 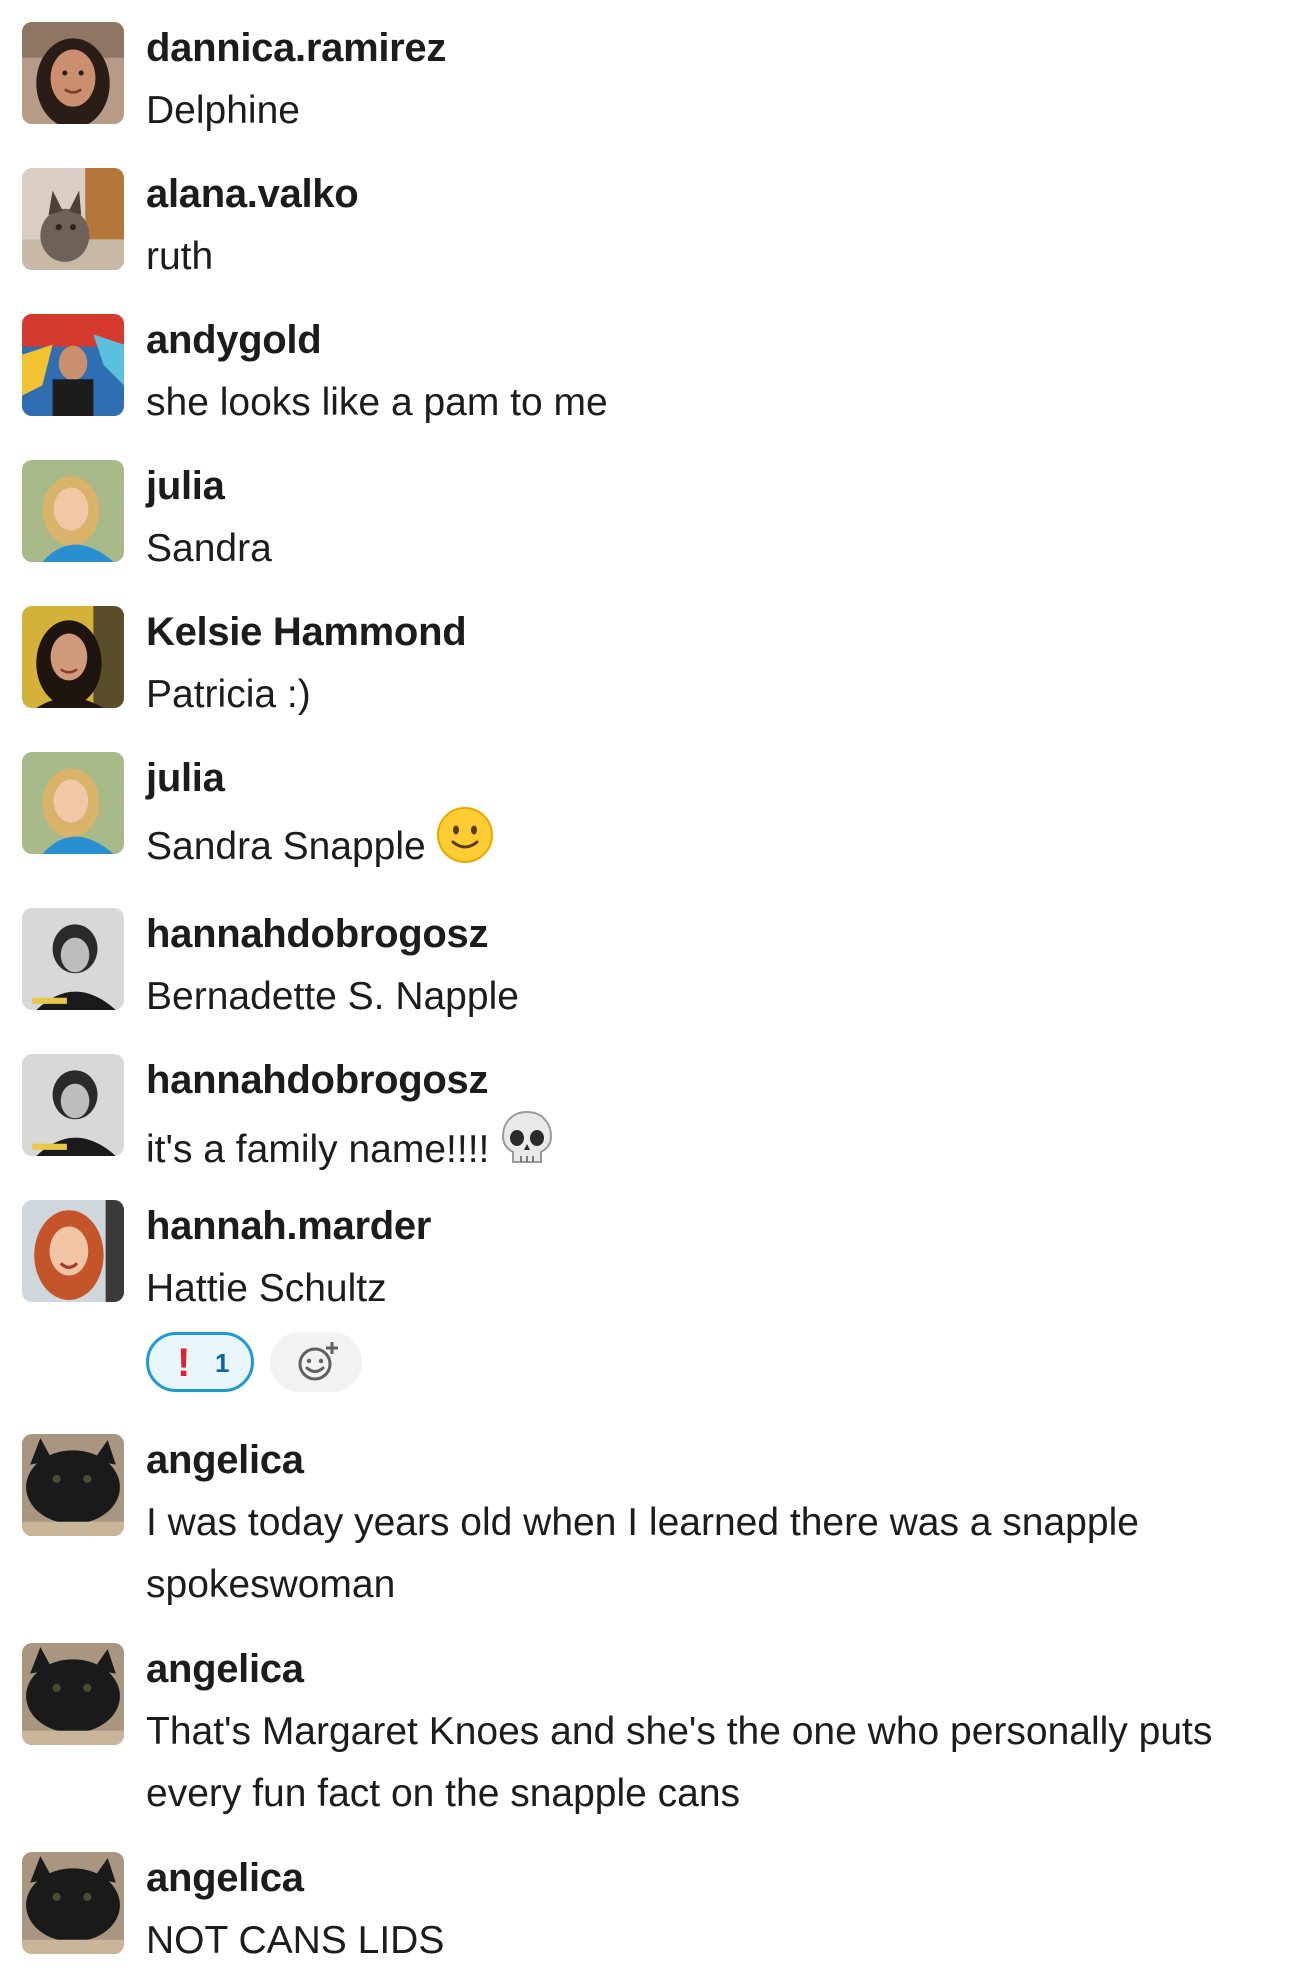 What do you see at coordinates (266, 1288) in the screenshot?
I see `message-text: Hattie Schultz` at bounding box center [266, 1288].